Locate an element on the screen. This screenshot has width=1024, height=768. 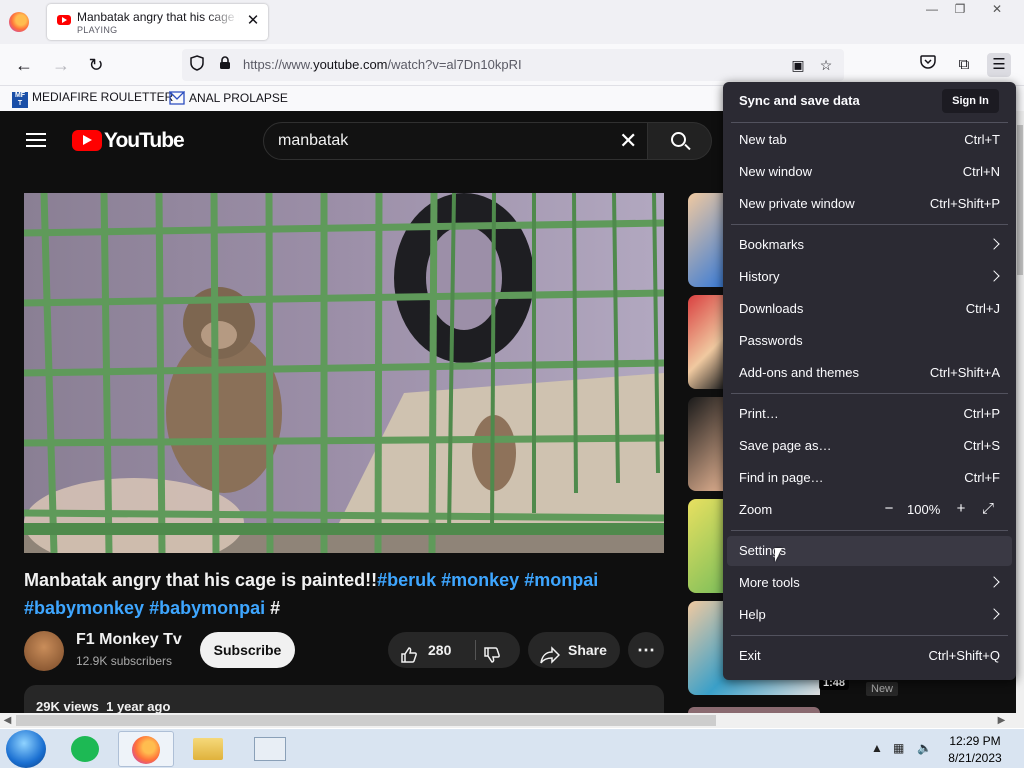
taskbar-app-monitor is located at coordinates (270, 749).